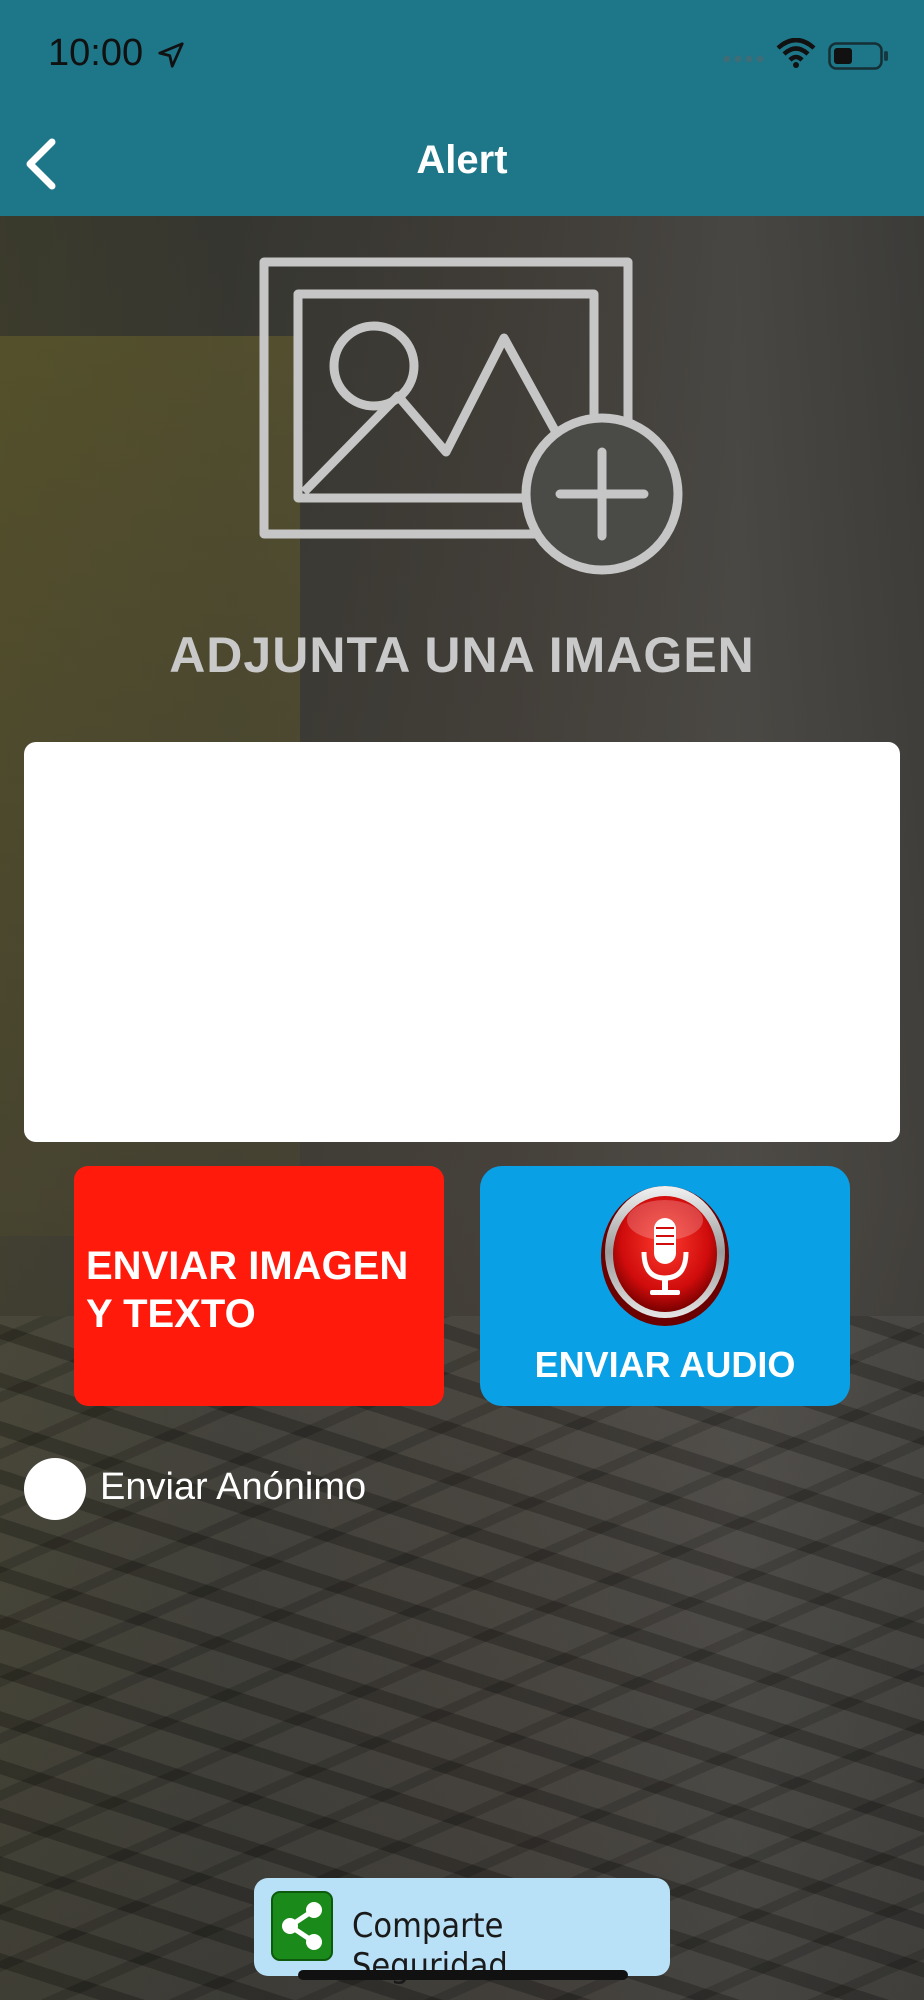 The image size is (924, 2000). I want to click on page-title: Alert, so click(462, 160).